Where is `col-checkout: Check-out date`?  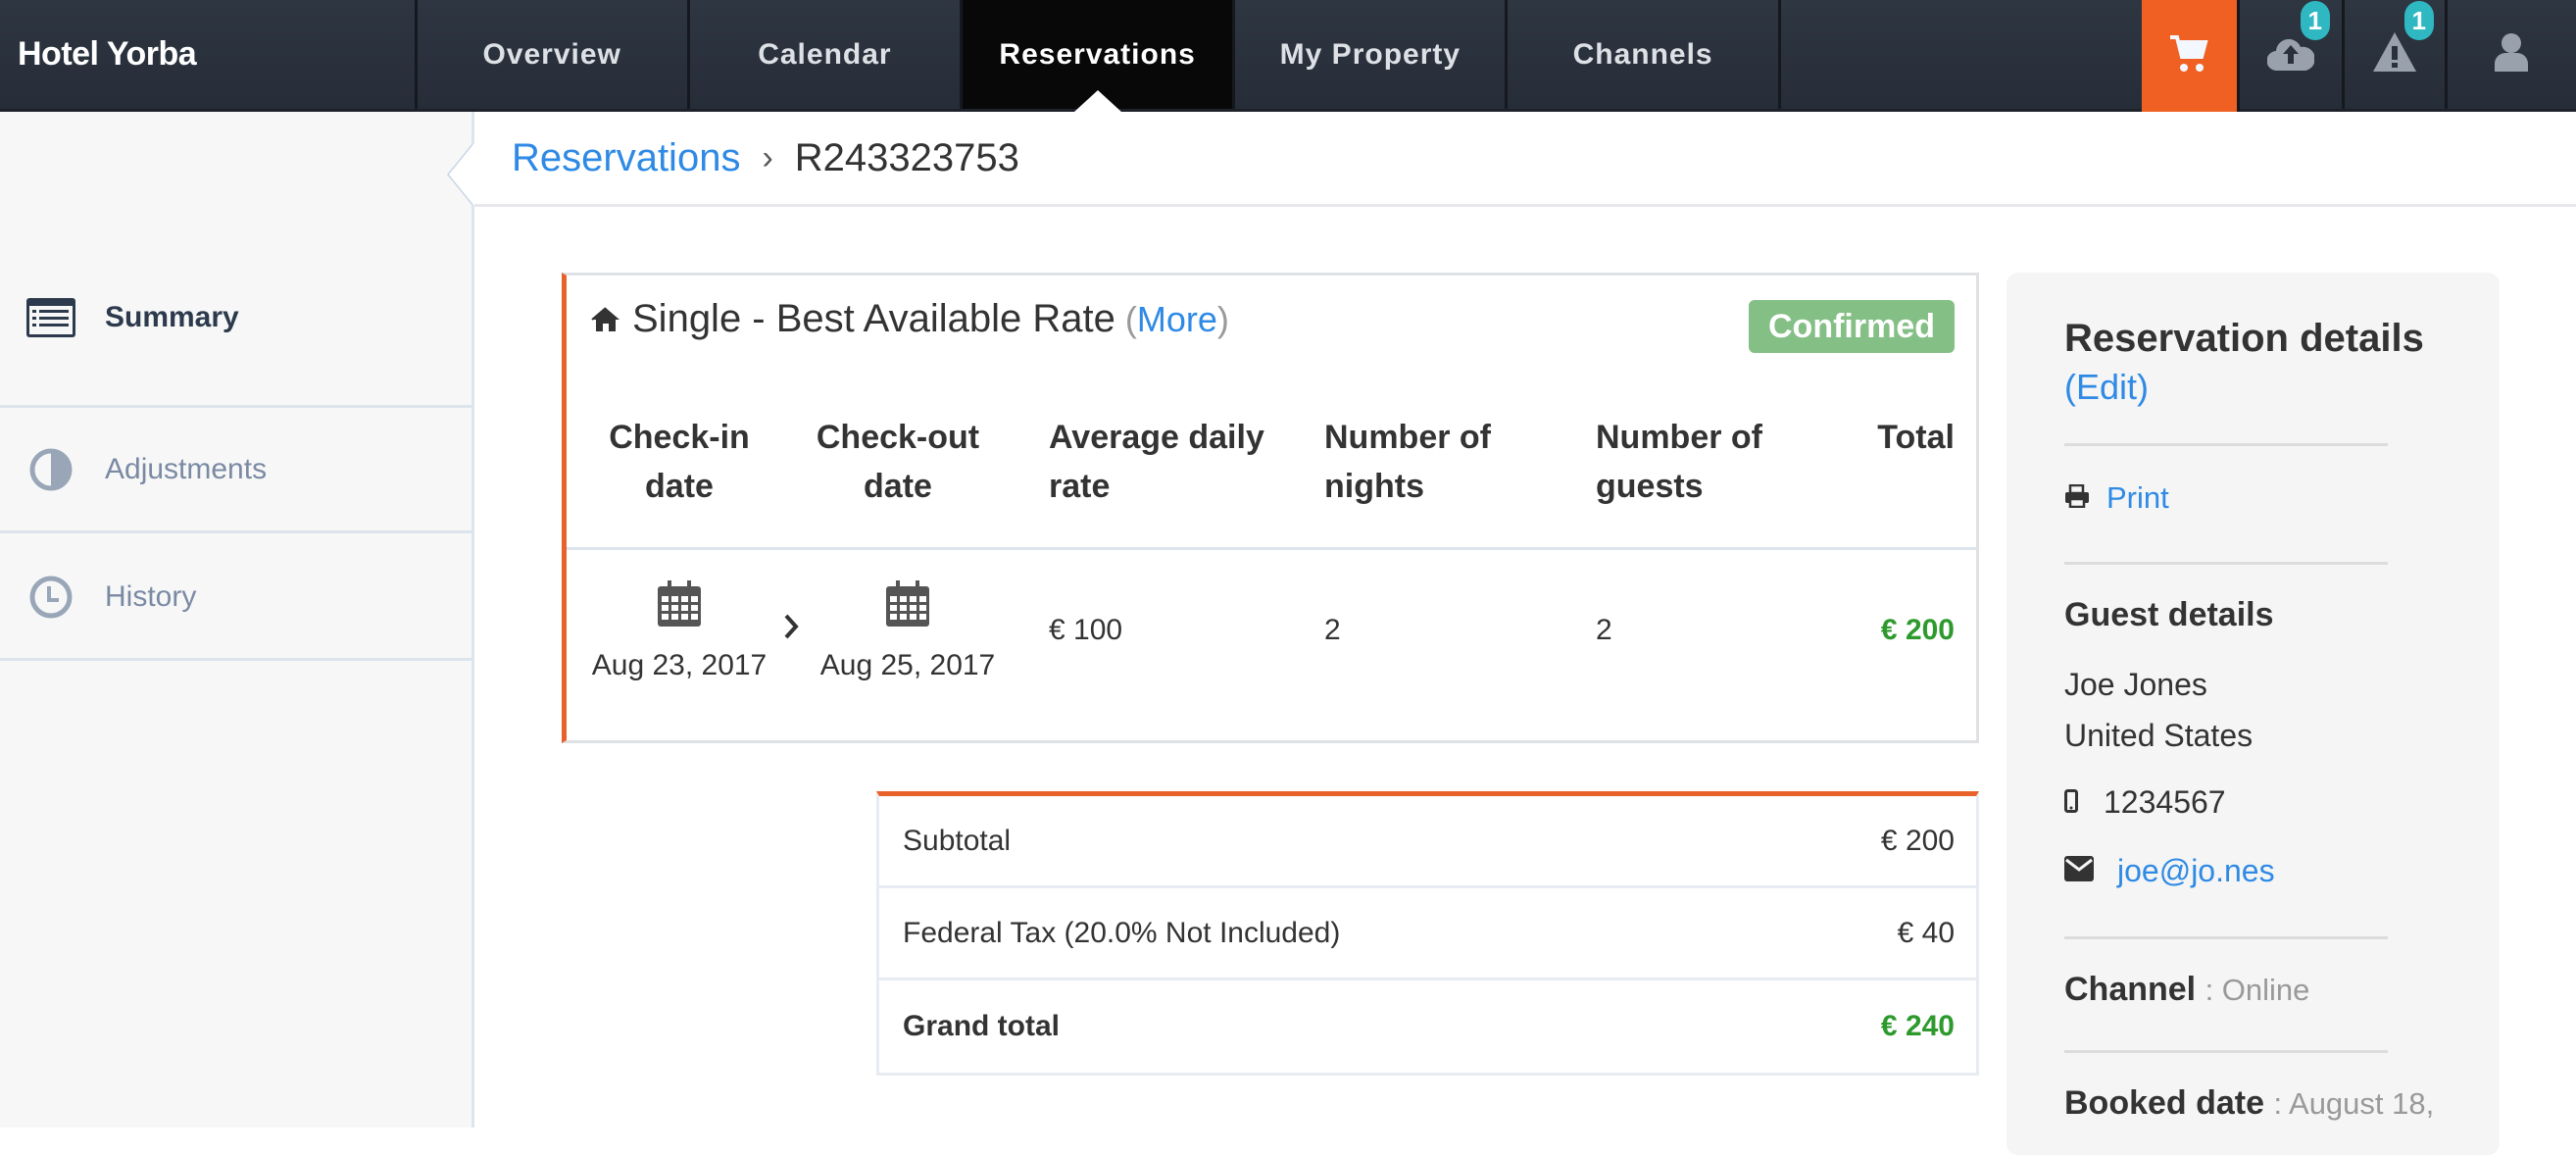 col-checkout: Check-out date is located at coordinates (898, 462).